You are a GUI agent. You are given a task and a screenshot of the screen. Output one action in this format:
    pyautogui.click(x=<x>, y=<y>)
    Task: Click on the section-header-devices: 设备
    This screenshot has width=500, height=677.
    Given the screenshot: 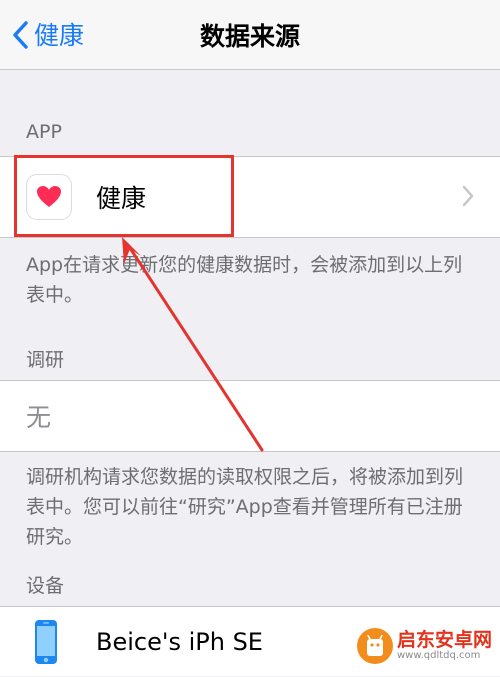 What is the action you would take?
    pyautogui.click(x=45, y=586)
    